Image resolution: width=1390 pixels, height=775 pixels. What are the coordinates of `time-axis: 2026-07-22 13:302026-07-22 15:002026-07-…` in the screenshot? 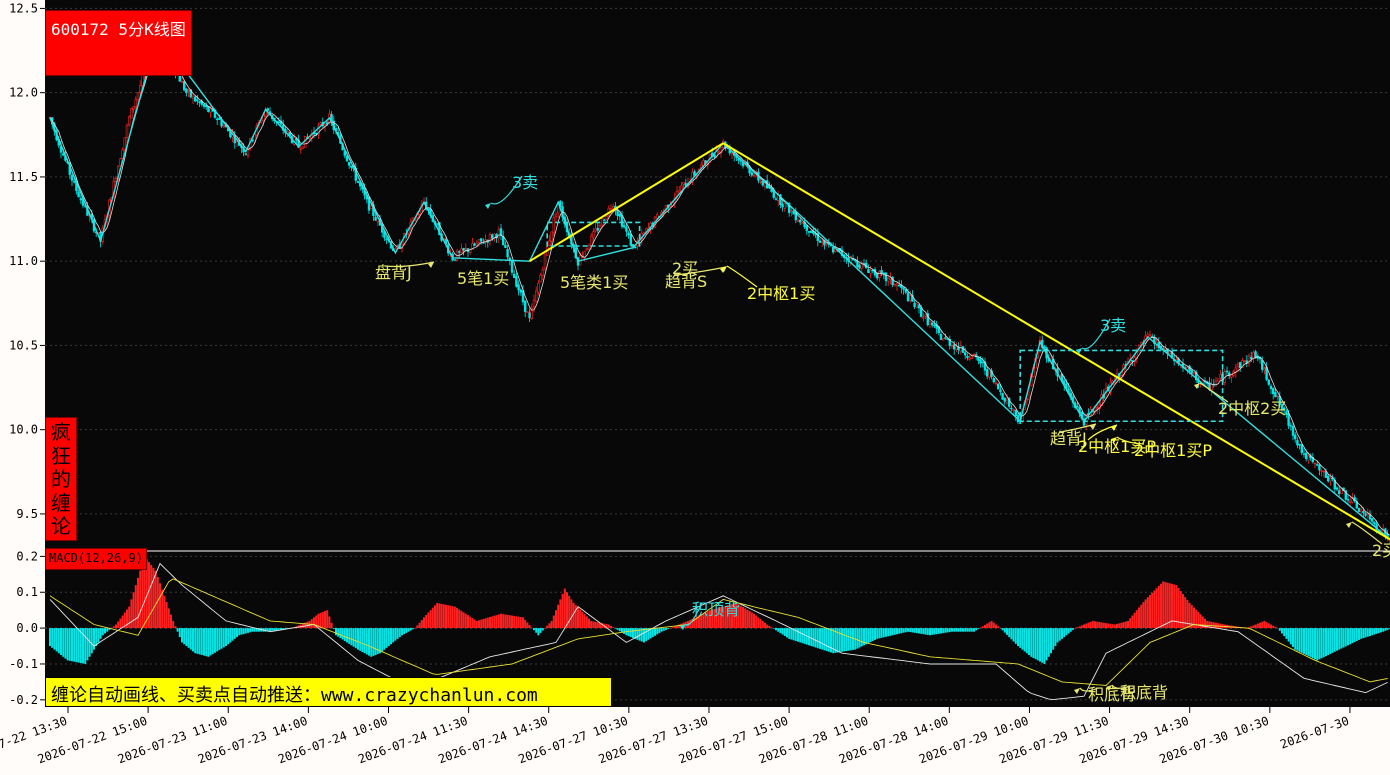 It's located at (675, 736).